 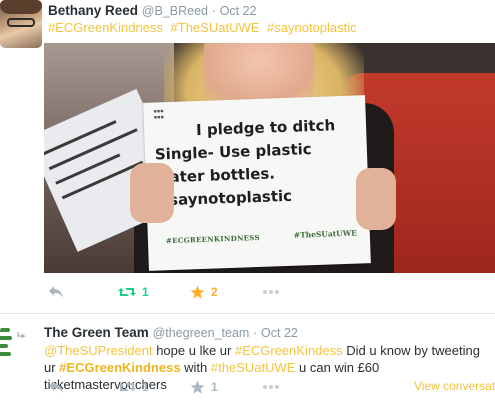 I want to click on tweet-header: Bethany Reed @B_BReed · Oct 22, so click(x=152, y=10).